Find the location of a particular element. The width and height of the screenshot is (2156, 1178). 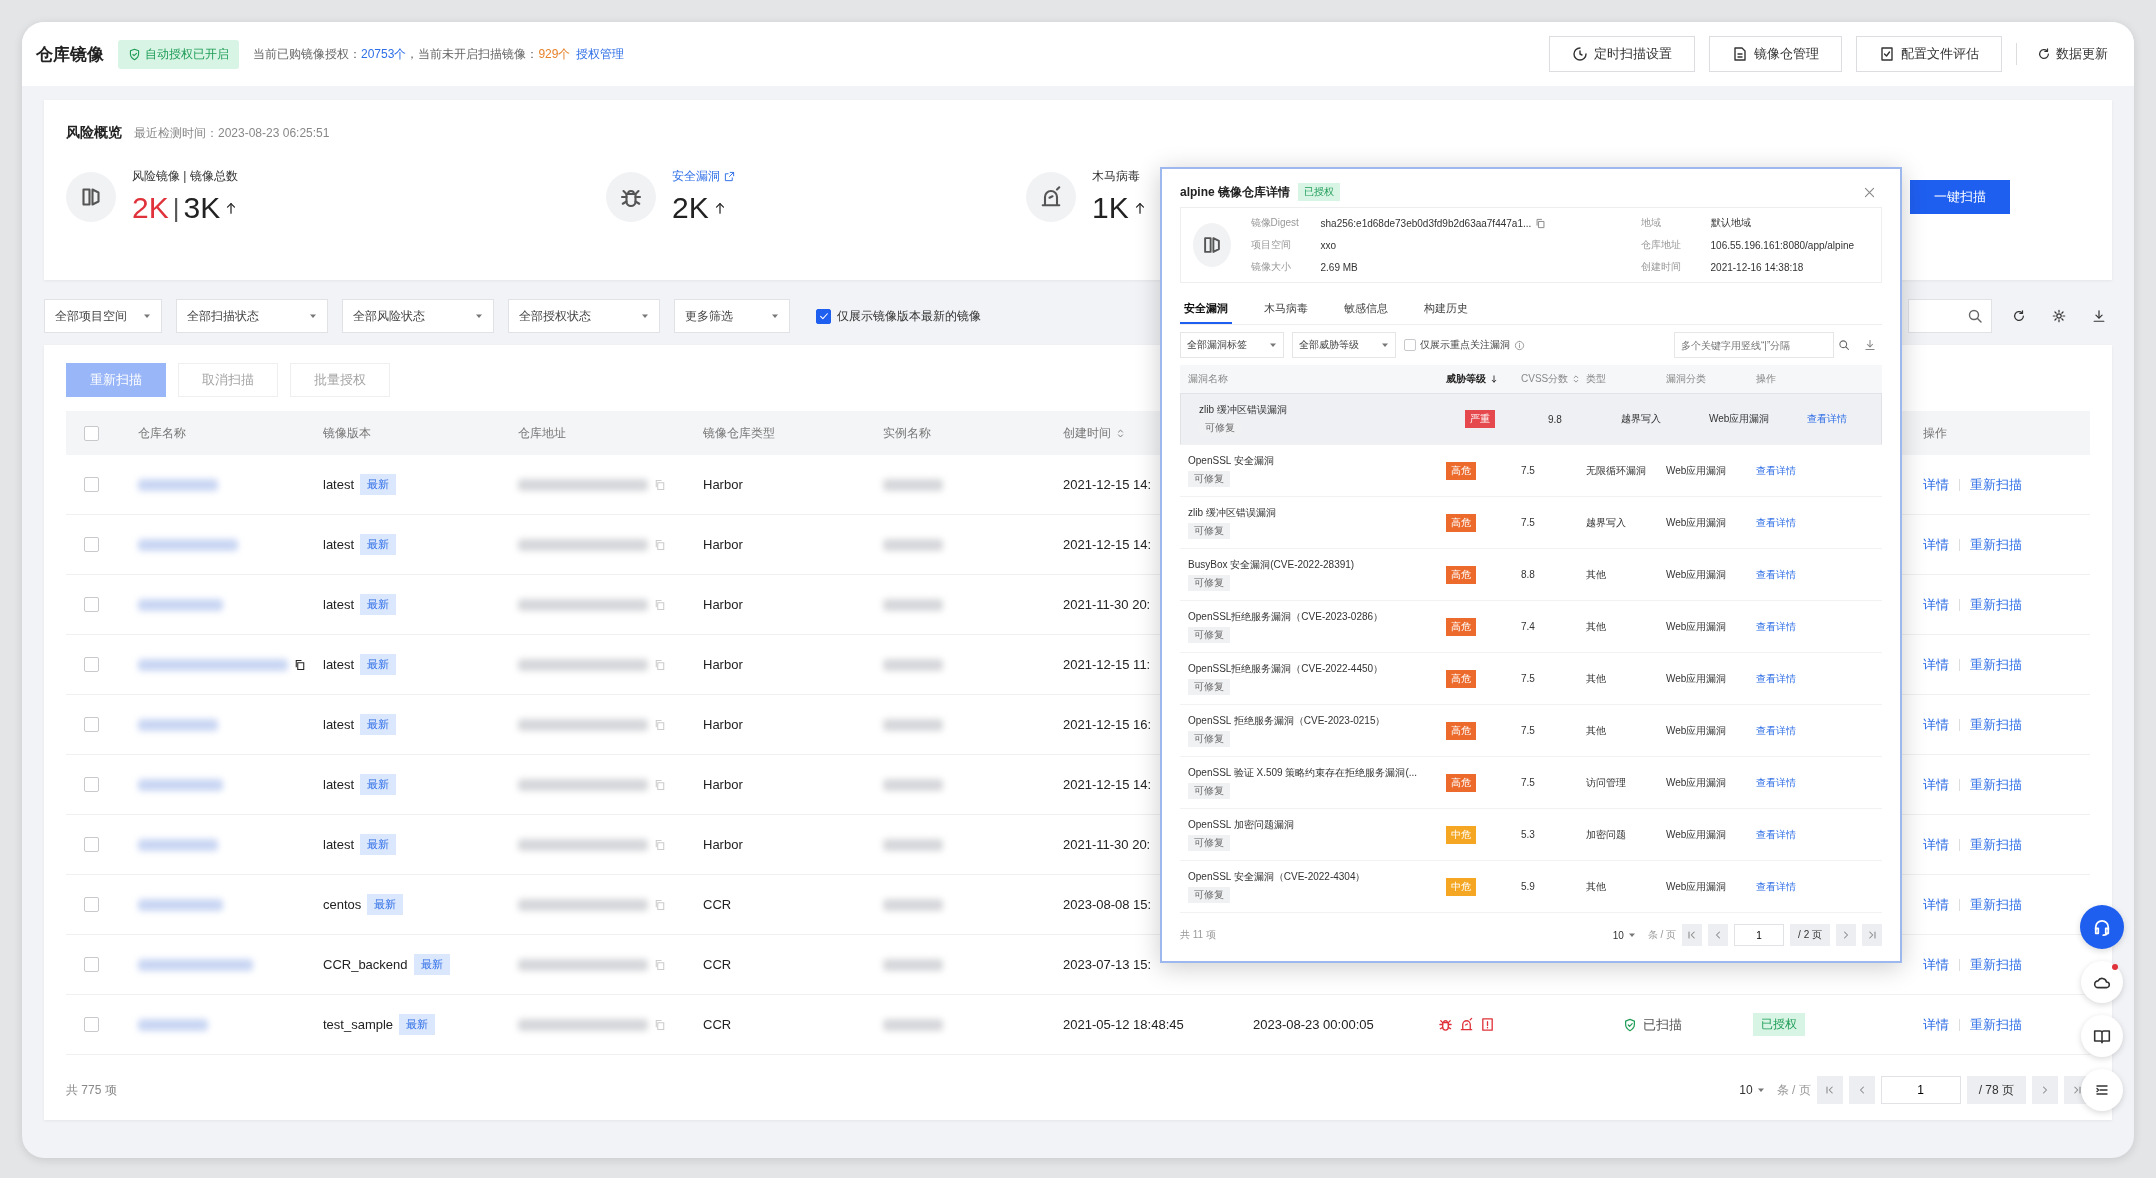

vulnerability-row: zlib 缓冲区错误漏洞 可修复 严重 9.8 越界写入 Web应用漏洞 查看详情 is located at coordinates (1531, 419).